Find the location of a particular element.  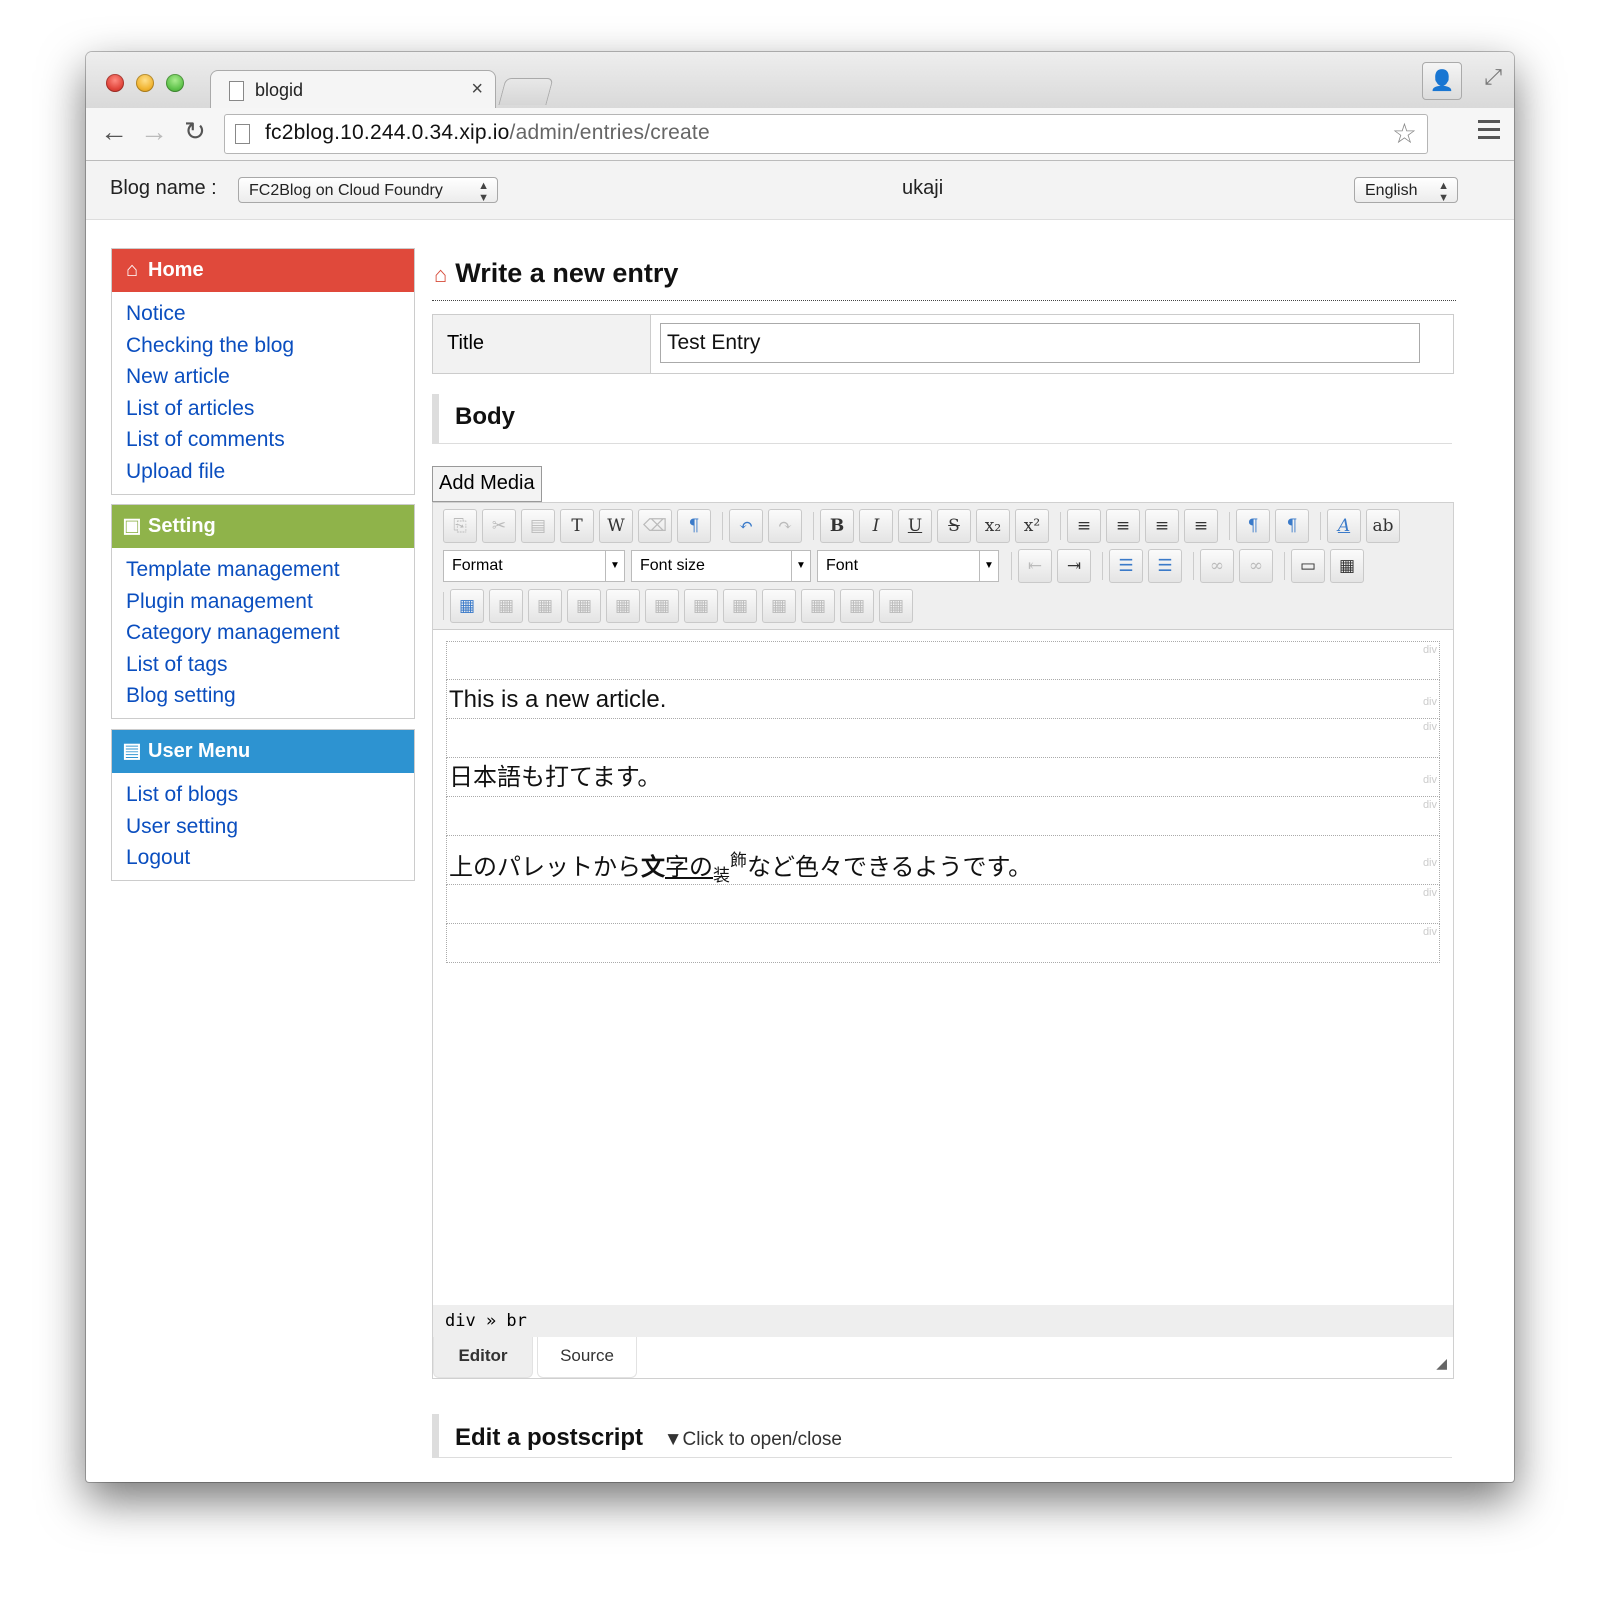

redo-icon: ↷ is located at coordinates (785, 526).